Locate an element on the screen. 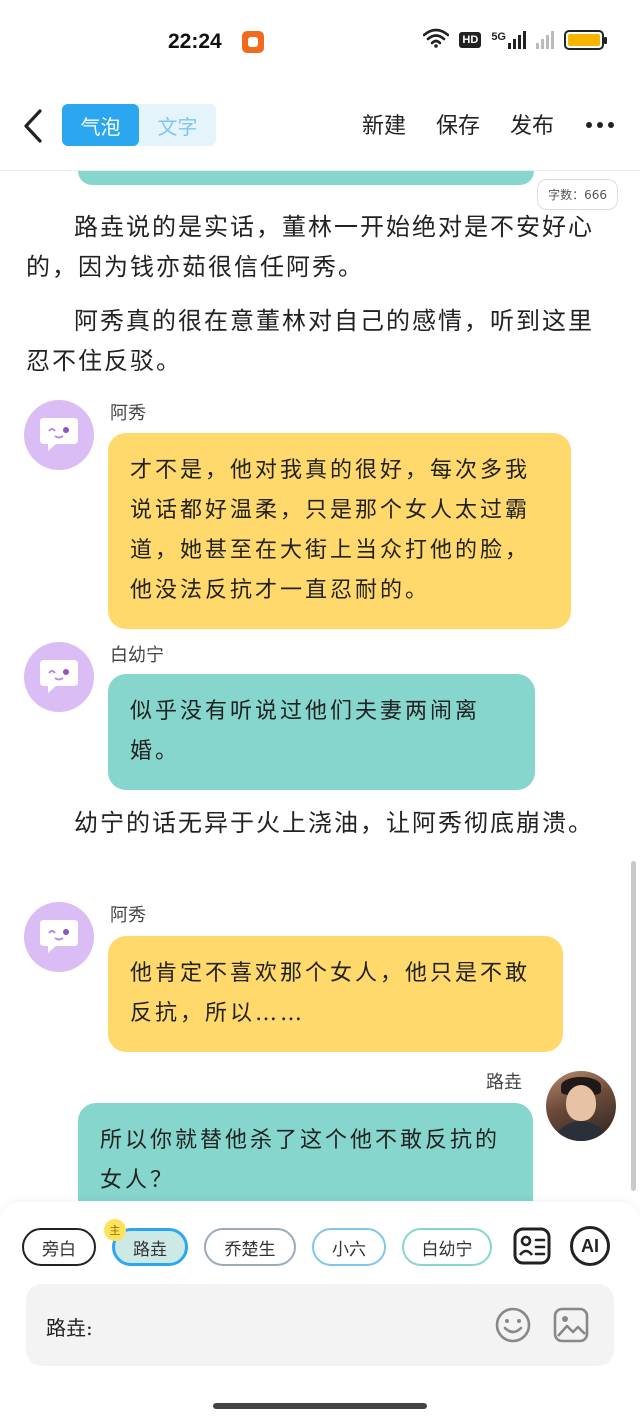 The width and height of the screenshot is (640, 1422). network-label: 5G is located at coordinates (498, 37).